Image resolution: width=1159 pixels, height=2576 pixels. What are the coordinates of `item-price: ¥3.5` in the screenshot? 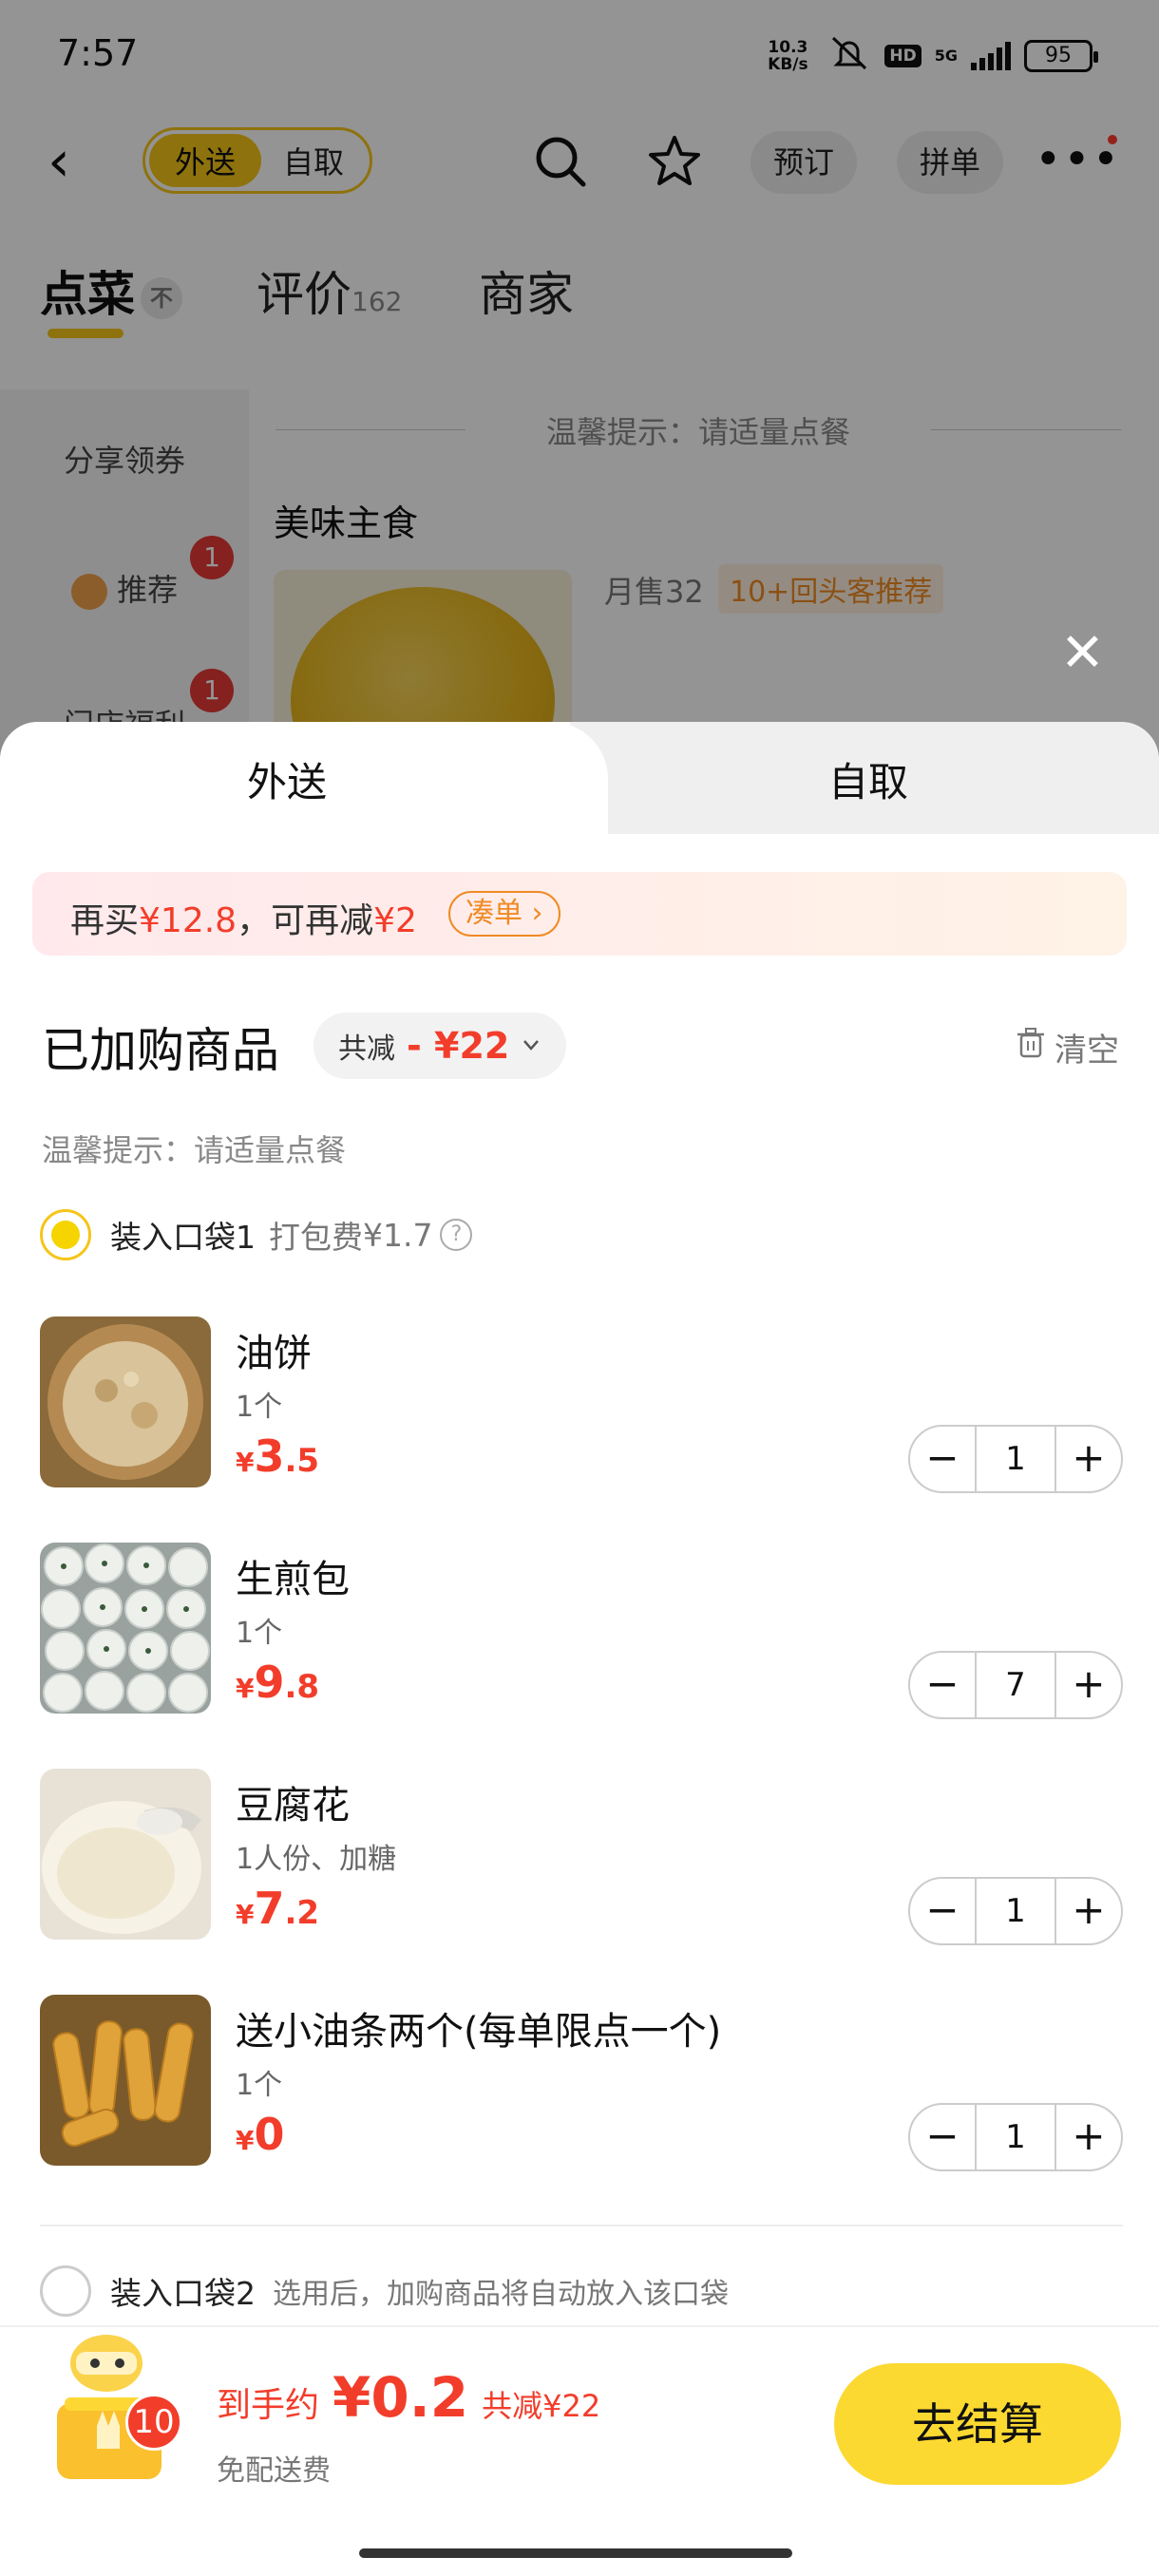 It's located at (278, 1456).